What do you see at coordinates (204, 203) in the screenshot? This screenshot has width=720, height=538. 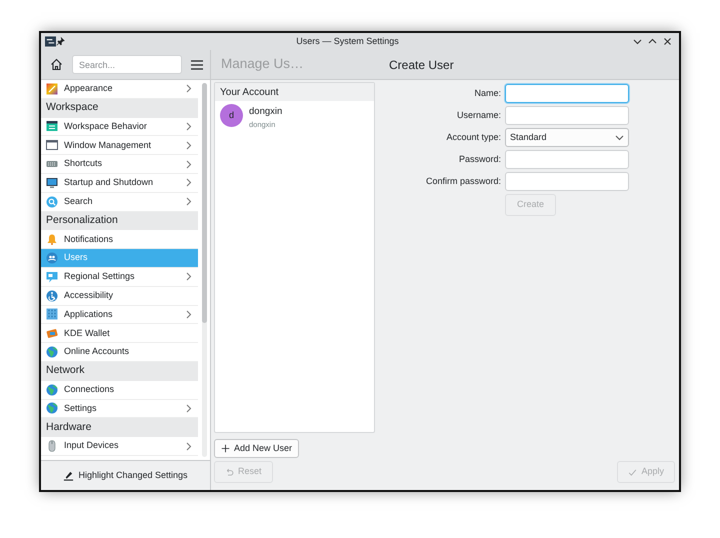 I see `scrollbar-thumb` at bounding box center [204, 203].